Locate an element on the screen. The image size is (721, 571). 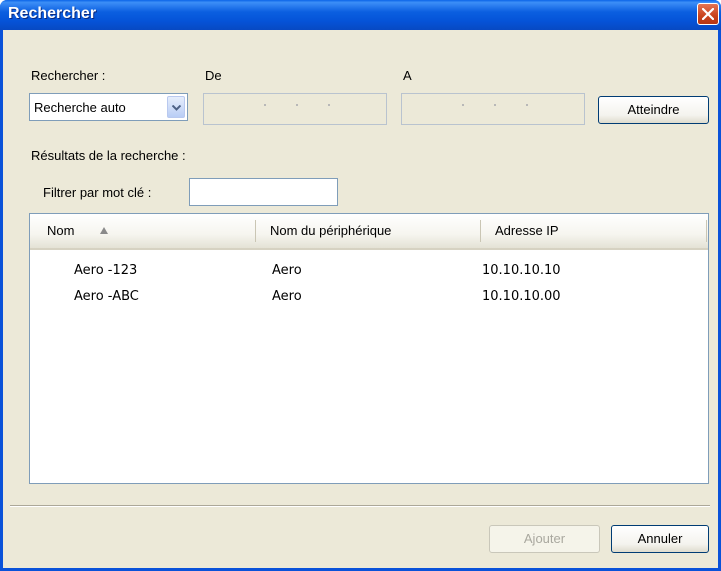
to-label: A is located at coordinates (407, 75).